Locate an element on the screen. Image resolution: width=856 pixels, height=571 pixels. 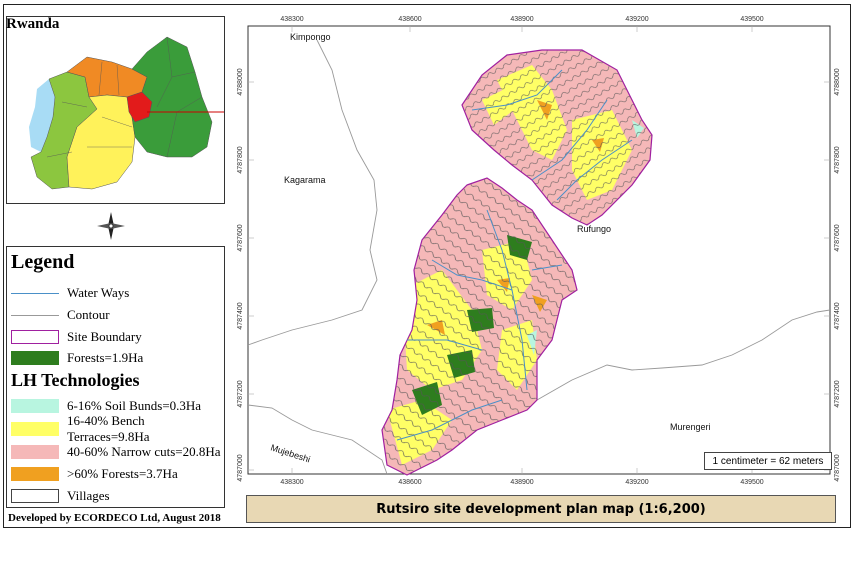
x-tick-top-3: 439200 is located at coordinates (636, 19).